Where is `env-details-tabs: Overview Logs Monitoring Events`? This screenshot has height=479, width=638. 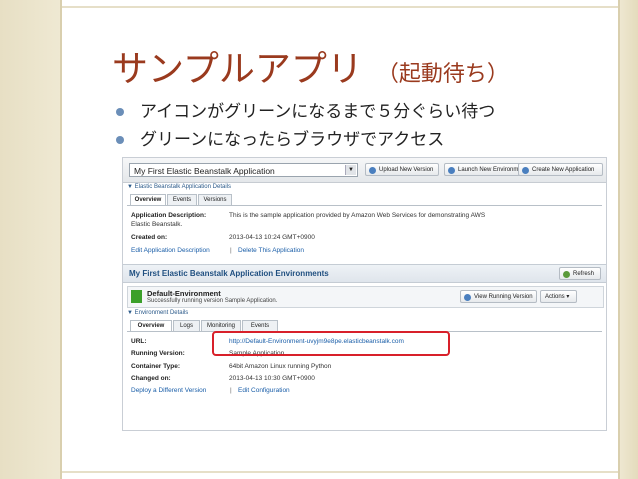
env-details-tabs: Overview Logs Monitoring Events is located at coordinates (210, 326).